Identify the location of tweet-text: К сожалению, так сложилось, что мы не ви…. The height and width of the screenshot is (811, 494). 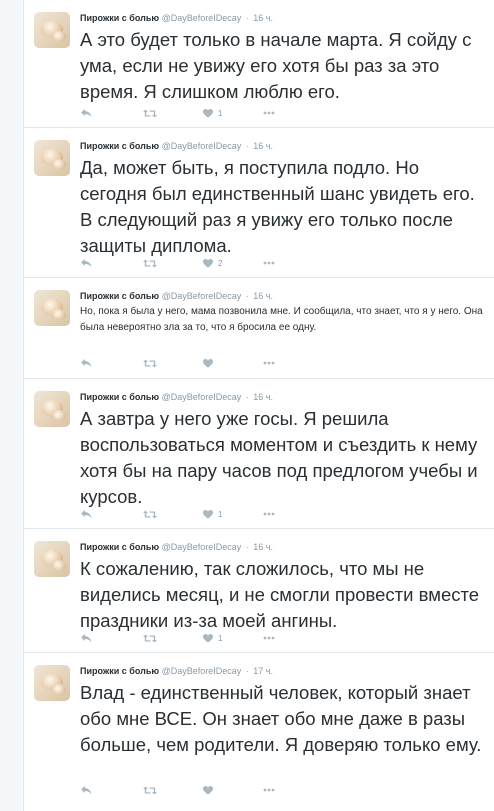
(280, 594).